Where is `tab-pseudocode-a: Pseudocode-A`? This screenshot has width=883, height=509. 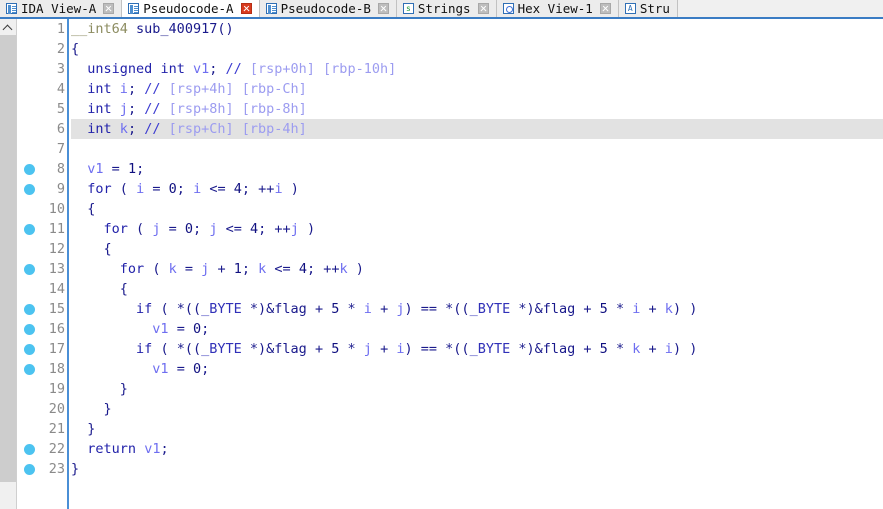 tab-pseudocode-a: Pseudocode-A is located at coordinates (191, 8).